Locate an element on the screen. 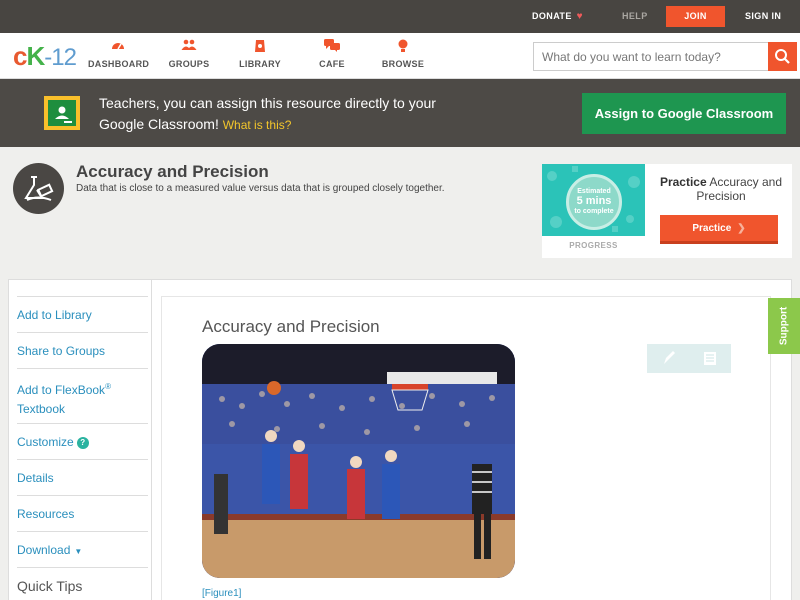 Image resolution: width=800 pixels, height=600 pixels. sidebar-item-customize: Customize? is located at coordinates (82, 442).